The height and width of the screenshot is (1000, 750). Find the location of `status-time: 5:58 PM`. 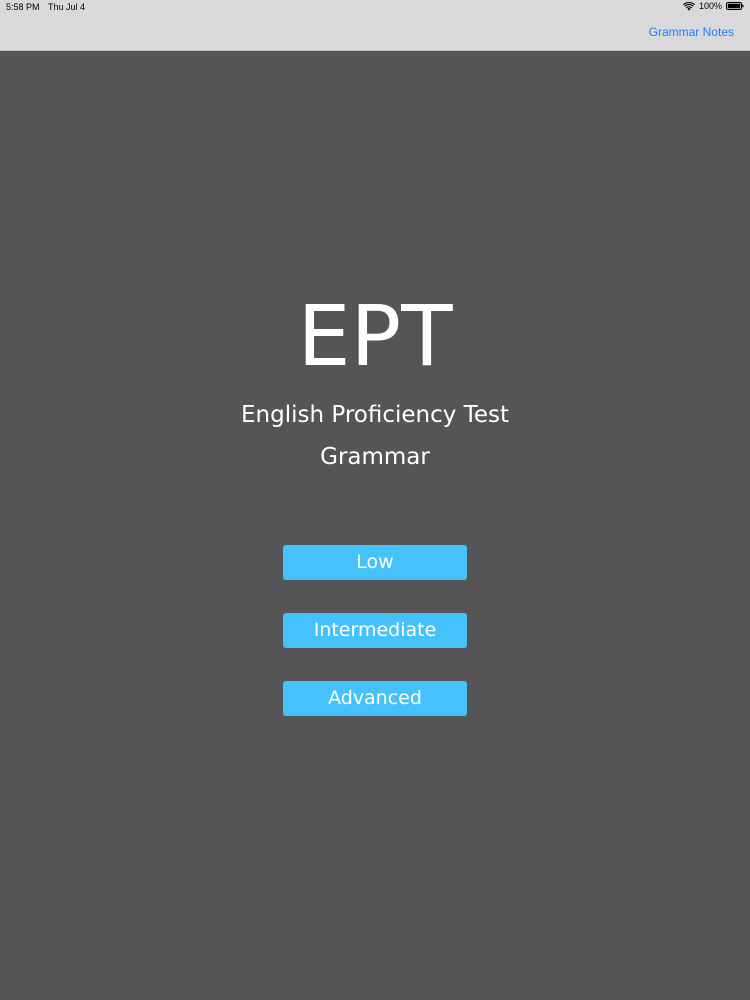

status-time: 5:58 PM is located at coordinates (23, 7).